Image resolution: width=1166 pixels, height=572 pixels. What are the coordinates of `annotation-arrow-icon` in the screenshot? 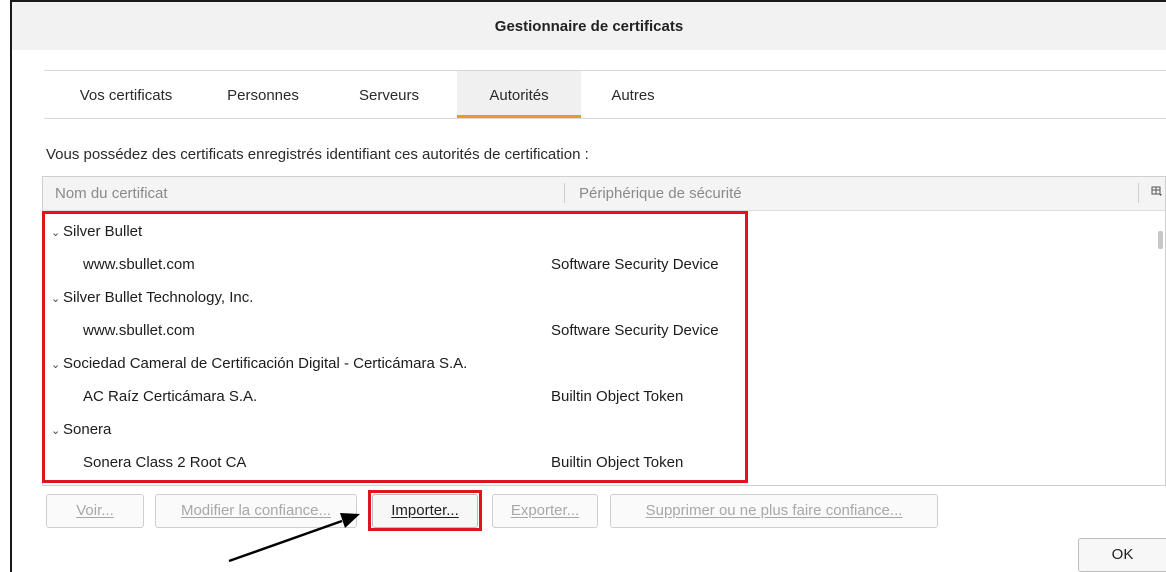 It's located at (294, 538).